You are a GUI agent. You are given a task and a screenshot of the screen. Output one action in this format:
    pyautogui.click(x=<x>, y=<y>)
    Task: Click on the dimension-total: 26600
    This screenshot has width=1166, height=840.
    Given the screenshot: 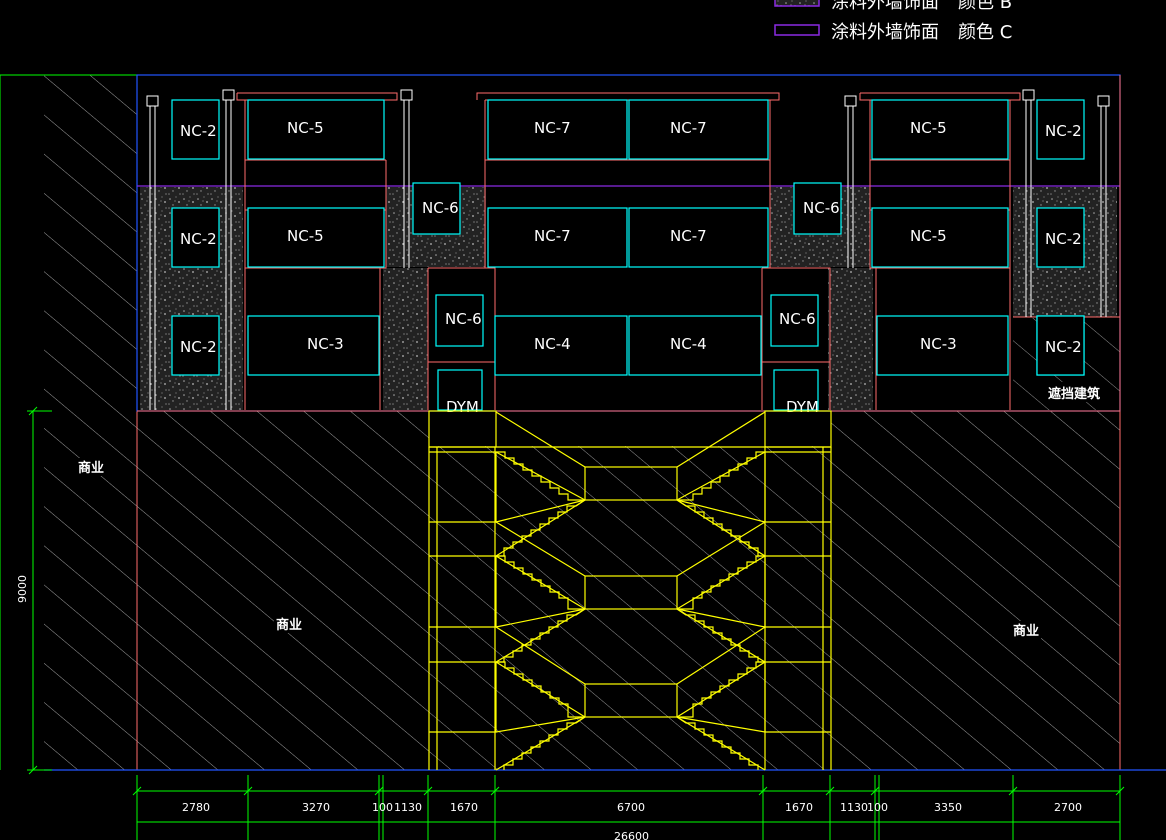 What is the action you would take?
    pyautogui.click(x=631, y=835)
    